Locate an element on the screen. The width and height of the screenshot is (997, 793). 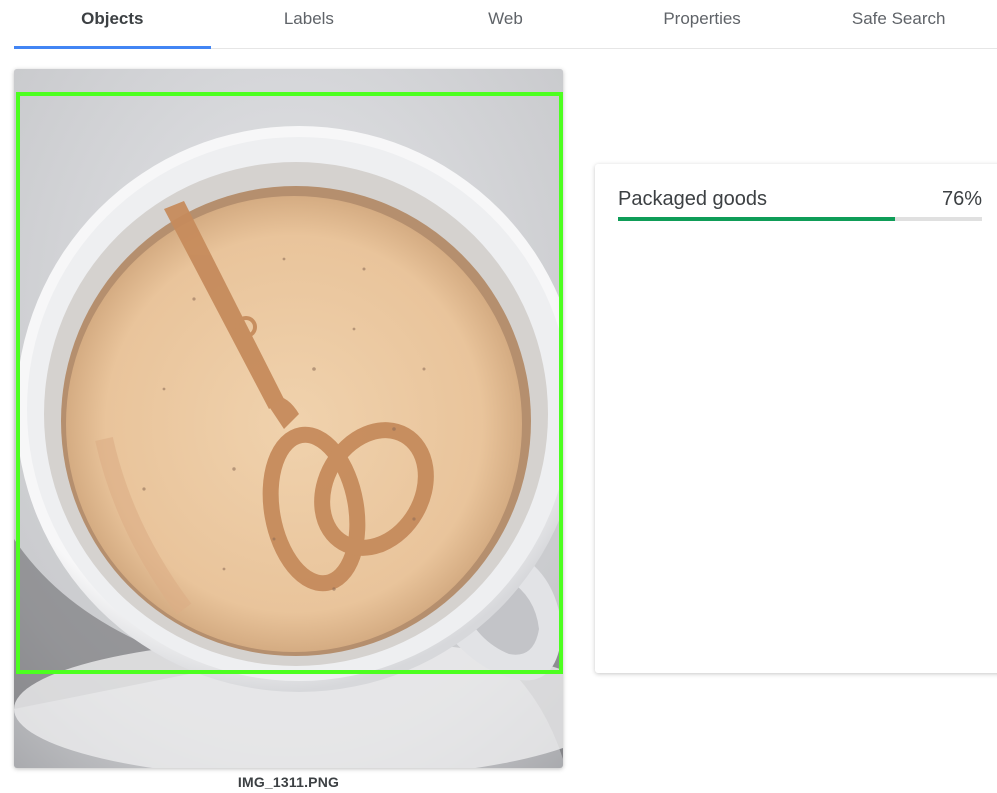
image-filename: IMG_1311.PNG is located at coordinates (288, 782).